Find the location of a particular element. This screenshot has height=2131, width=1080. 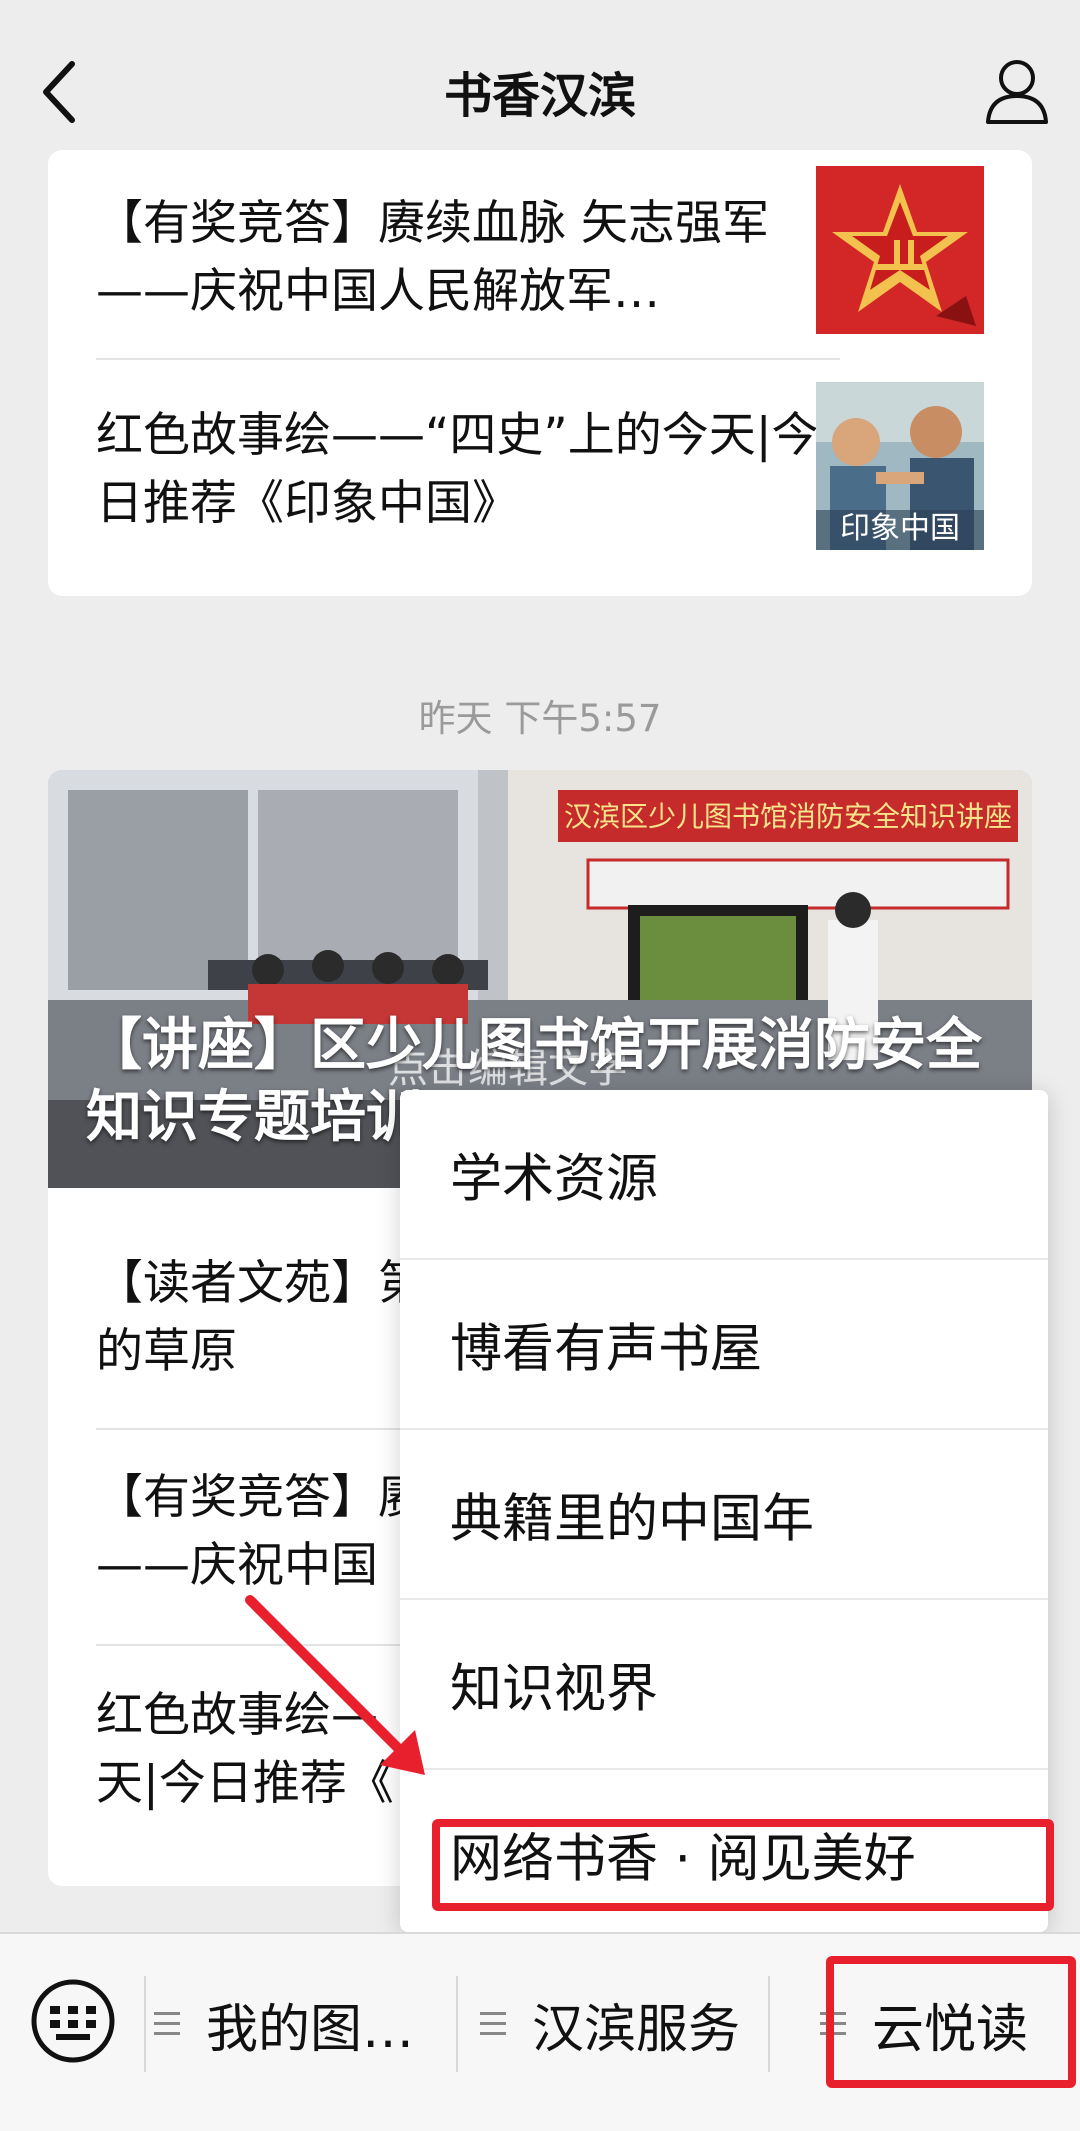

menu-item-knowledge-horizon: 知识视界 is located at coordinates (724, 1684).